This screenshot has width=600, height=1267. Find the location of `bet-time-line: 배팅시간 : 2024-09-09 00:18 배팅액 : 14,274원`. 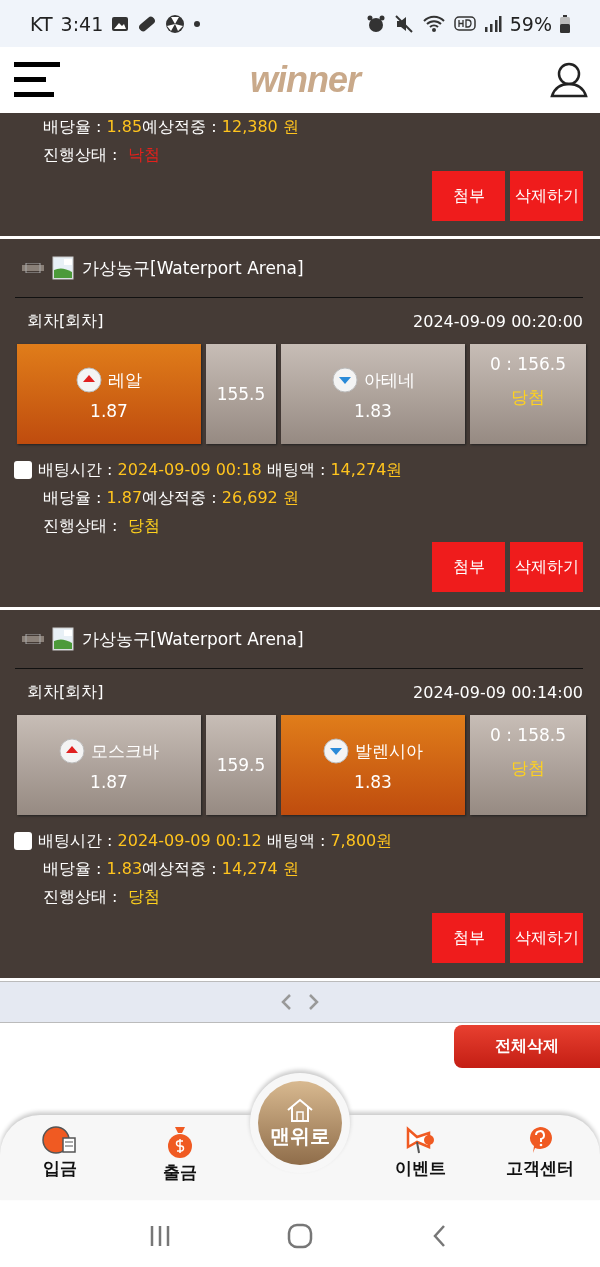

bet-time-line: 배팅시간 : 2024-09-09 00:18 배팅액 : 14,274원 is located at coordinates (220, 470).